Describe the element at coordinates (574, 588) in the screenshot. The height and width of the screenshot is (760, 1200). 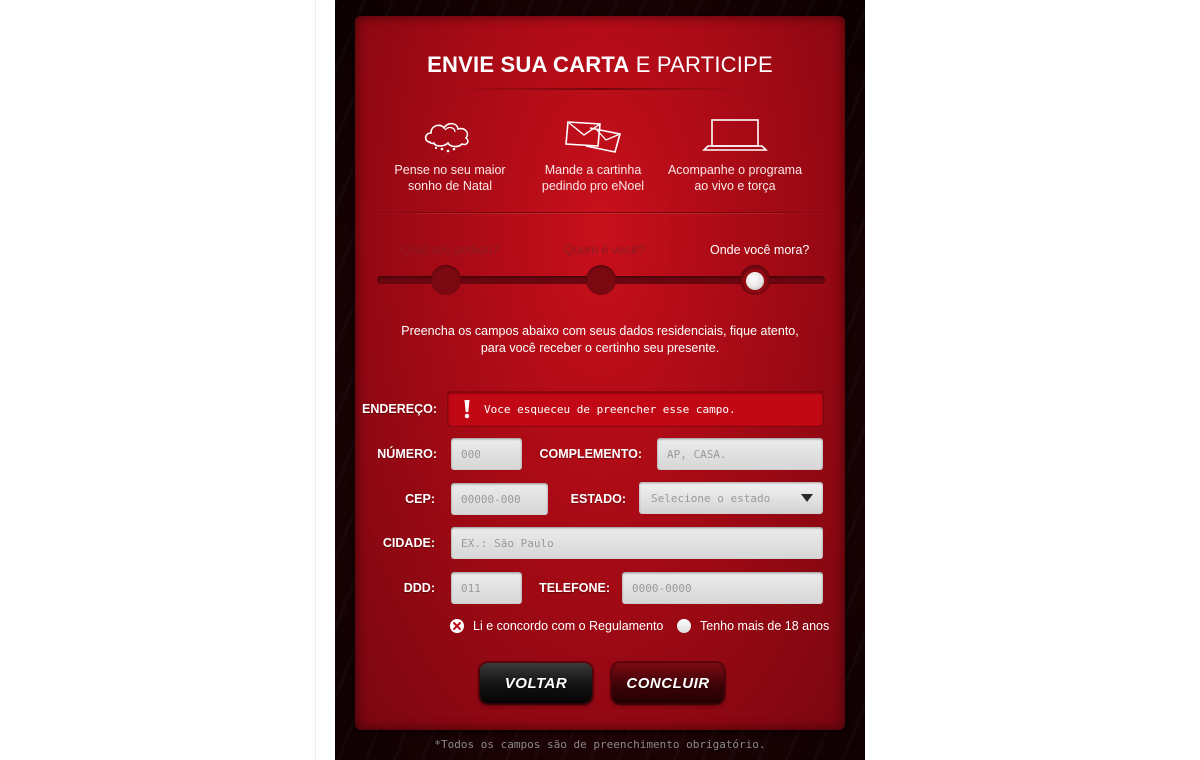
I see `telefone-label: TELEFONE:` at that location.